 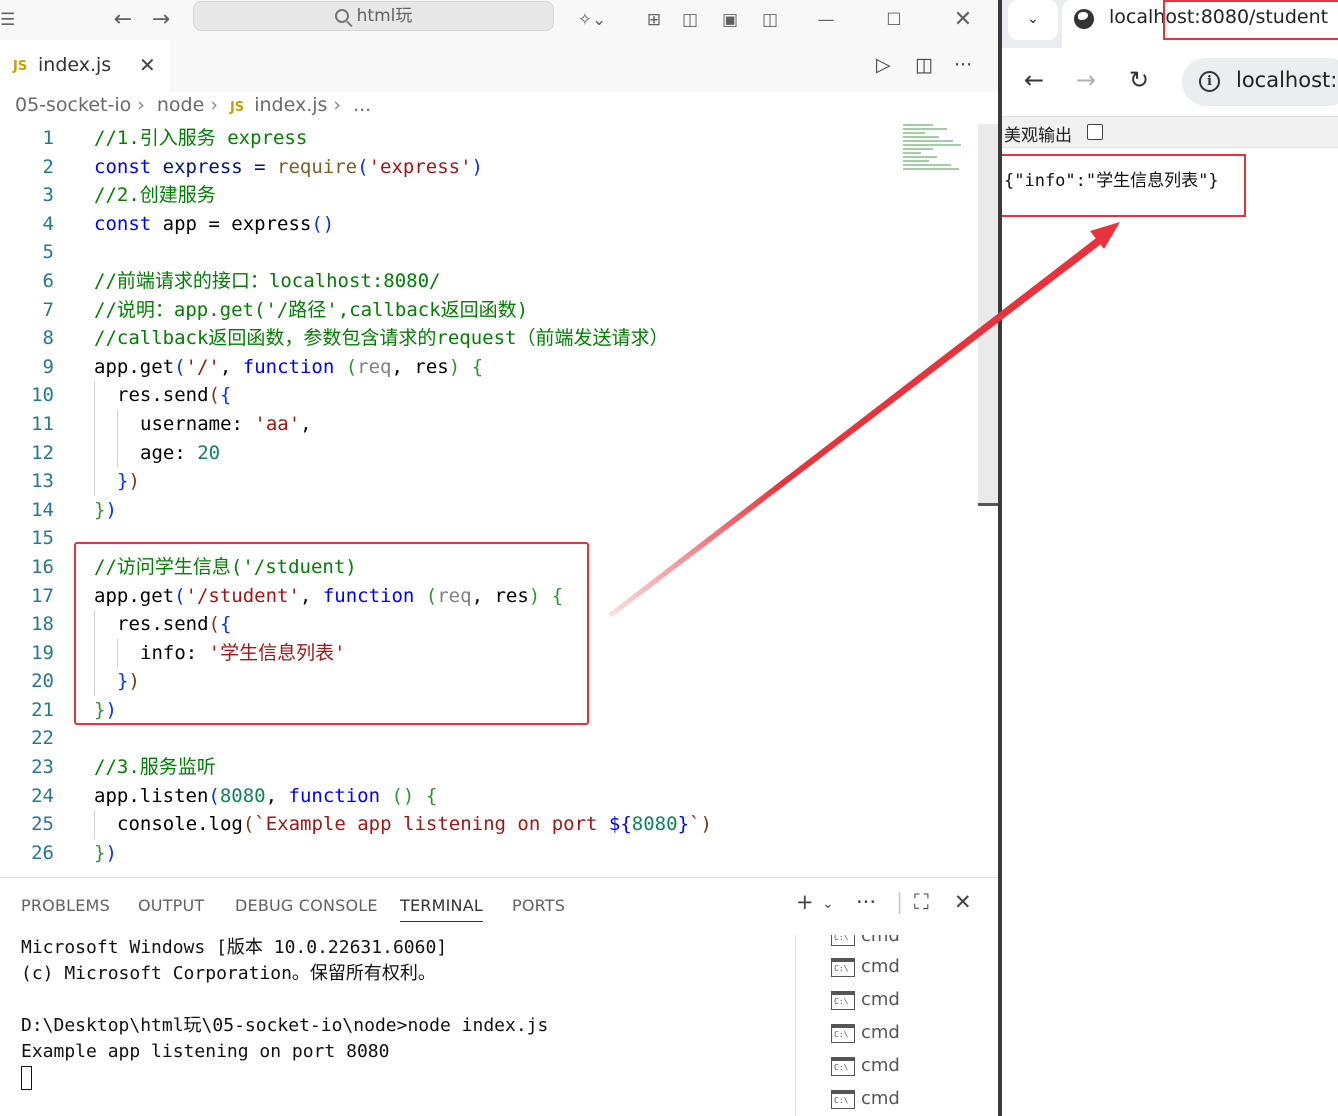 I want to click on customize-layout-icon: ⊞, so click(x=654, y=20).